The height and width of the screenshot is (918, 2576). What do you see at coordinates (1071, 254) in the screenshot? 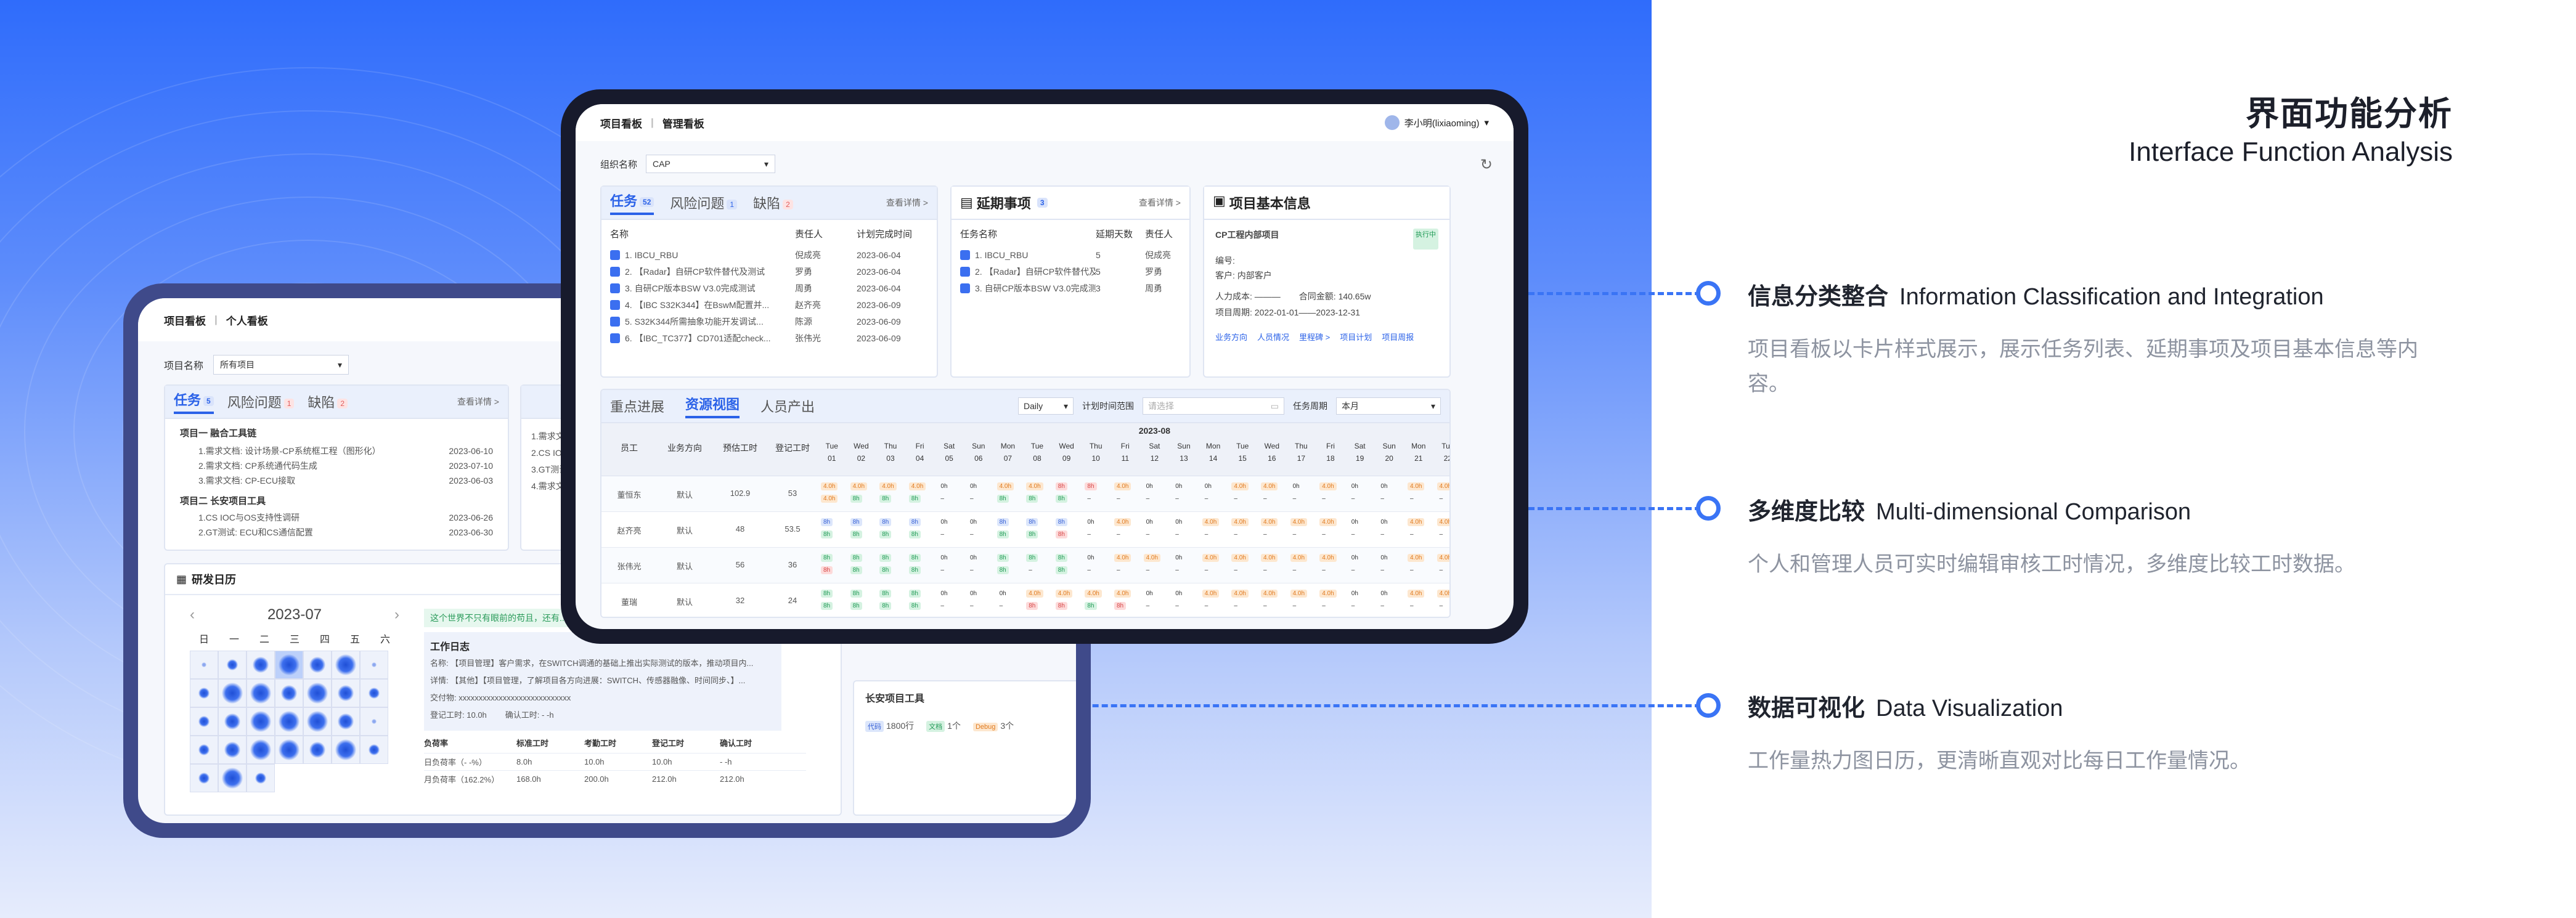
I see `delay-row: 1. IBCU_RBU 5 倪成亮` at bounding box center [1071, 254].